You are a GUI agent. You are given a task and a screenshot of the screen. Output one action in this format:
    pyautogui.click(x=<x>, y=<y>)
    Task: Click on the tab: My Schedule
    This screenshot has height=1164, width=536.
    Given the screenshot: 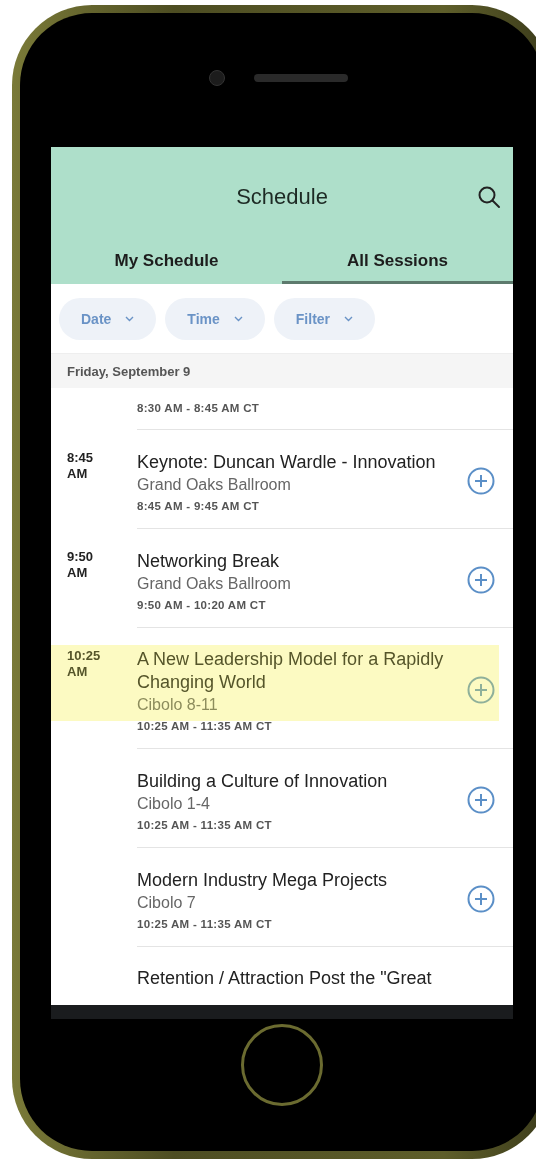 What is the action you would take?
    pyautogui.click(x=166, y=265)
    